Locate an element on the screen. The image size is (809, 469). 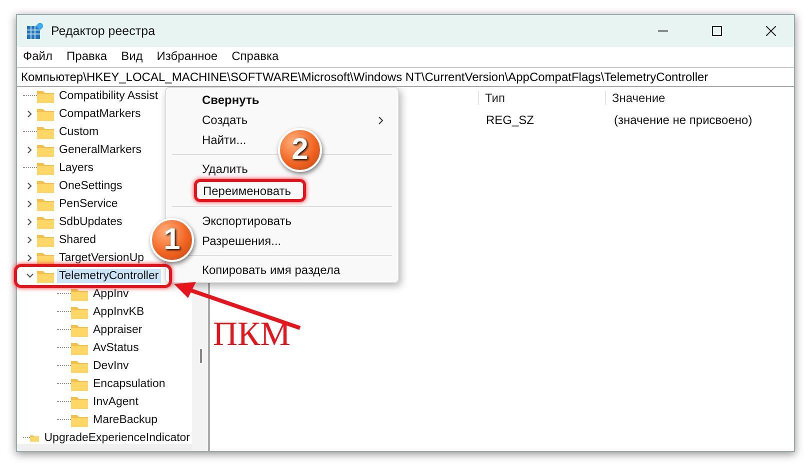
column-header: Тип is located at coordinates (541, 98).